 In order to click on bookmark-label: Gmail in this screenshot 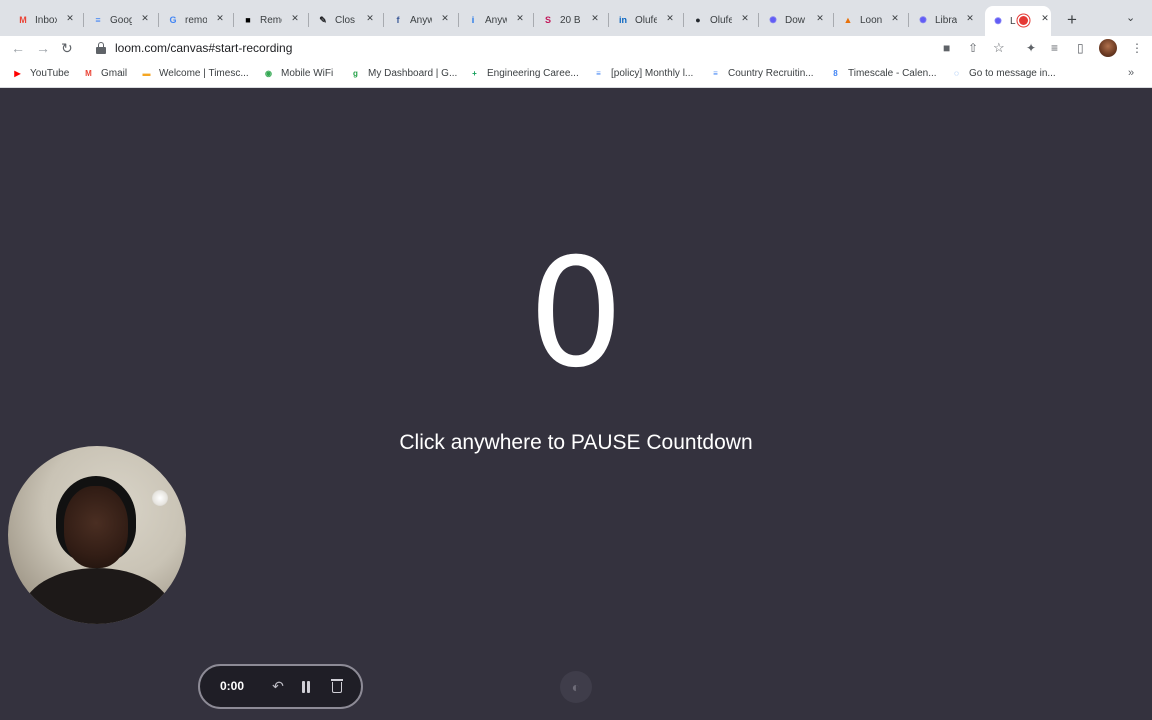, I will do `click(114, 73)`.